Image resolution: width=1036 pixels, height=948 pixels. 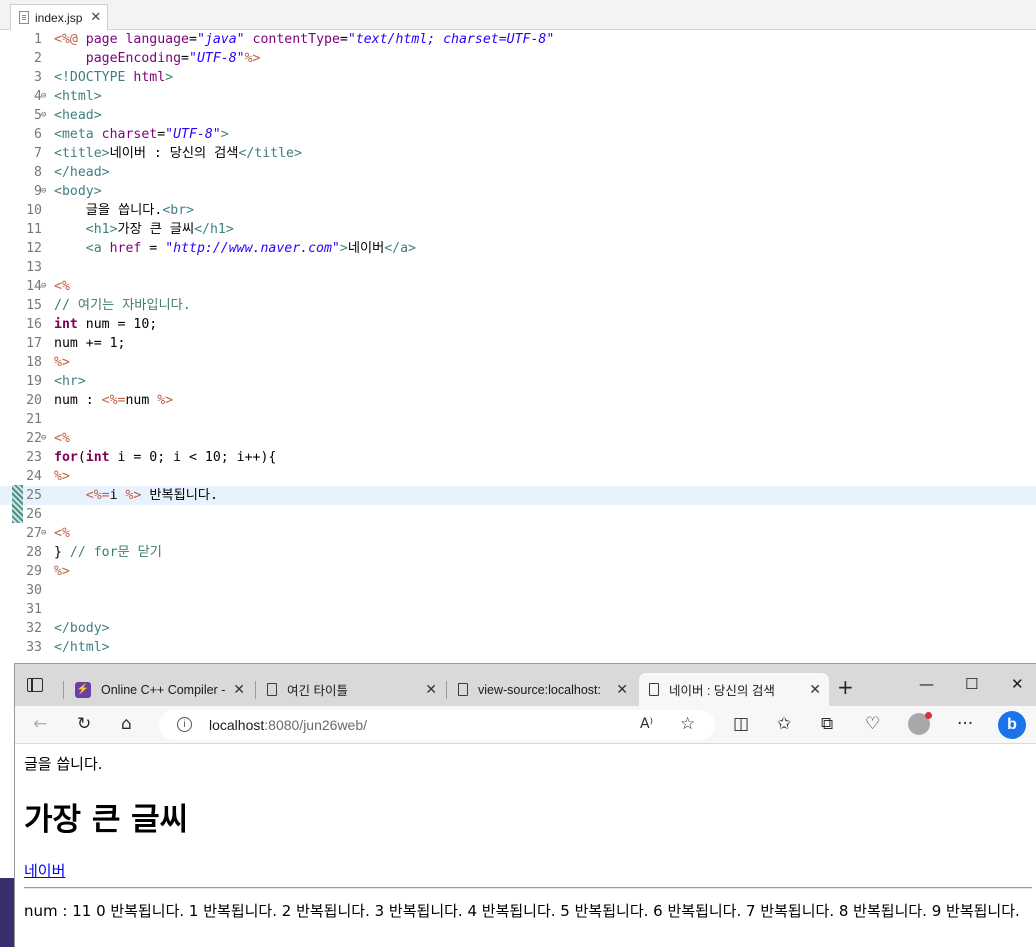 What do you see at coordinates (518, 514) in the screenshot?
I see `code-line: 26` at bounding box center [518, 514].